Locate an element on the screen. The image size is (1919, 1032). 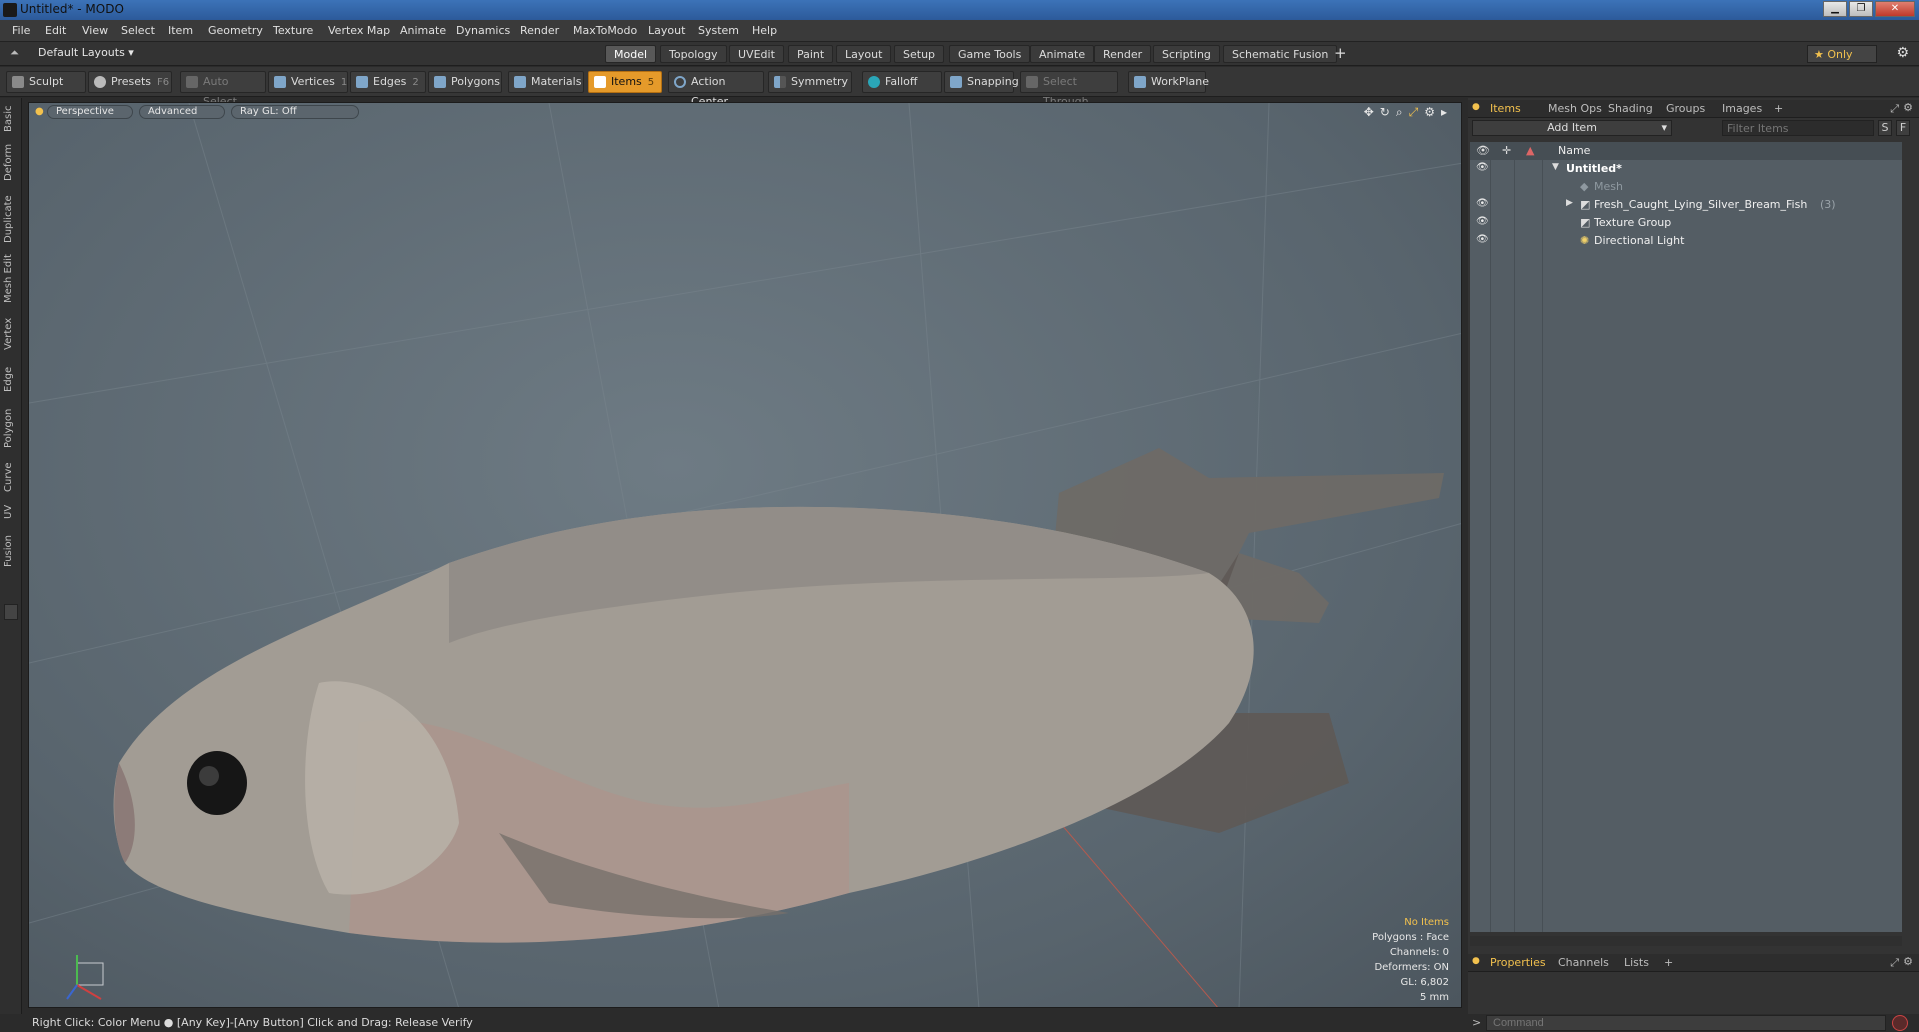
filter-items-input is located at coordinates (1798, 128).